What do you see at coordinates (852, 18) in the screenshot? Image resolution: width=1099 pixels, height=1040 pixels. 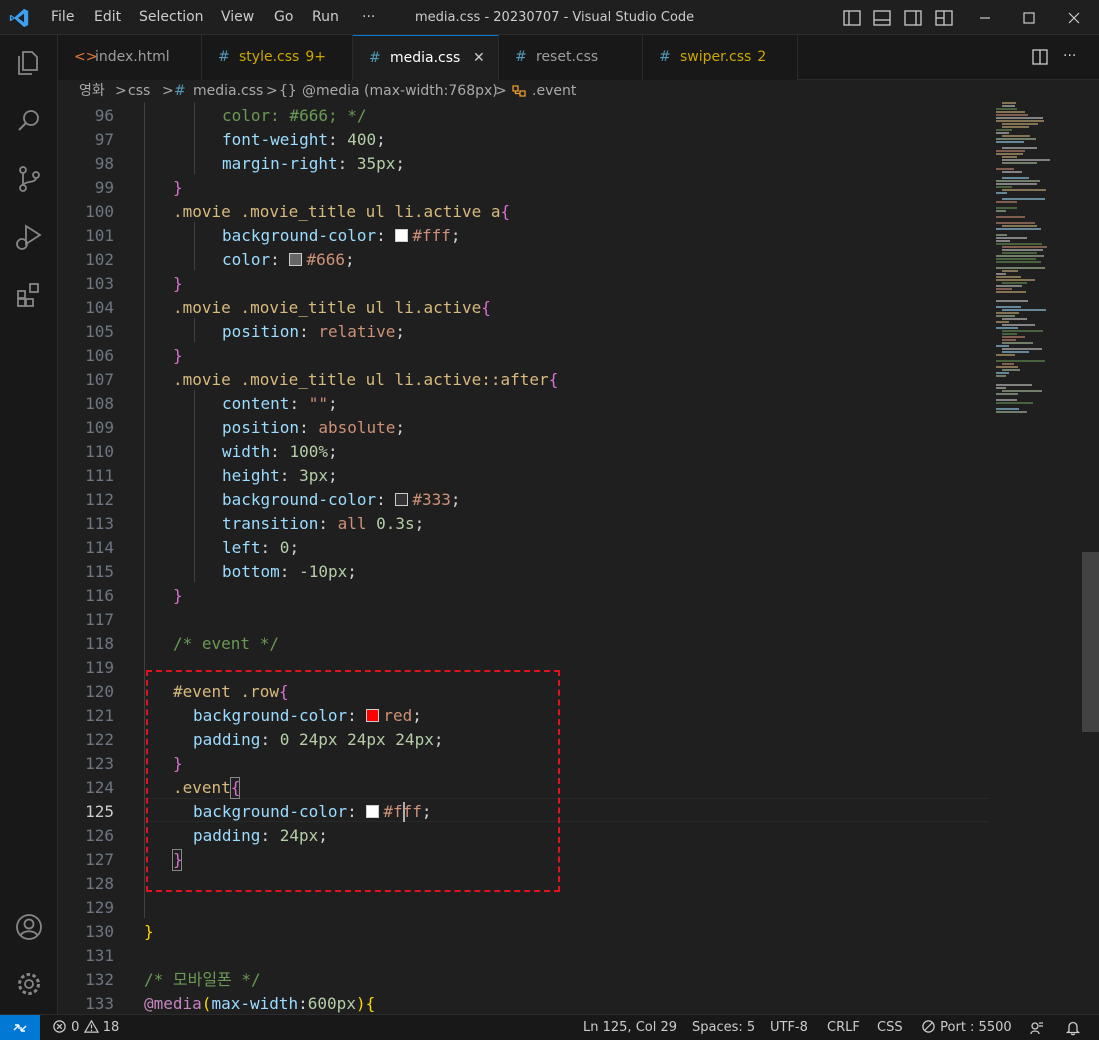 I see `toggle-primary-sidebar-icon` at bounding box center [852, 18].